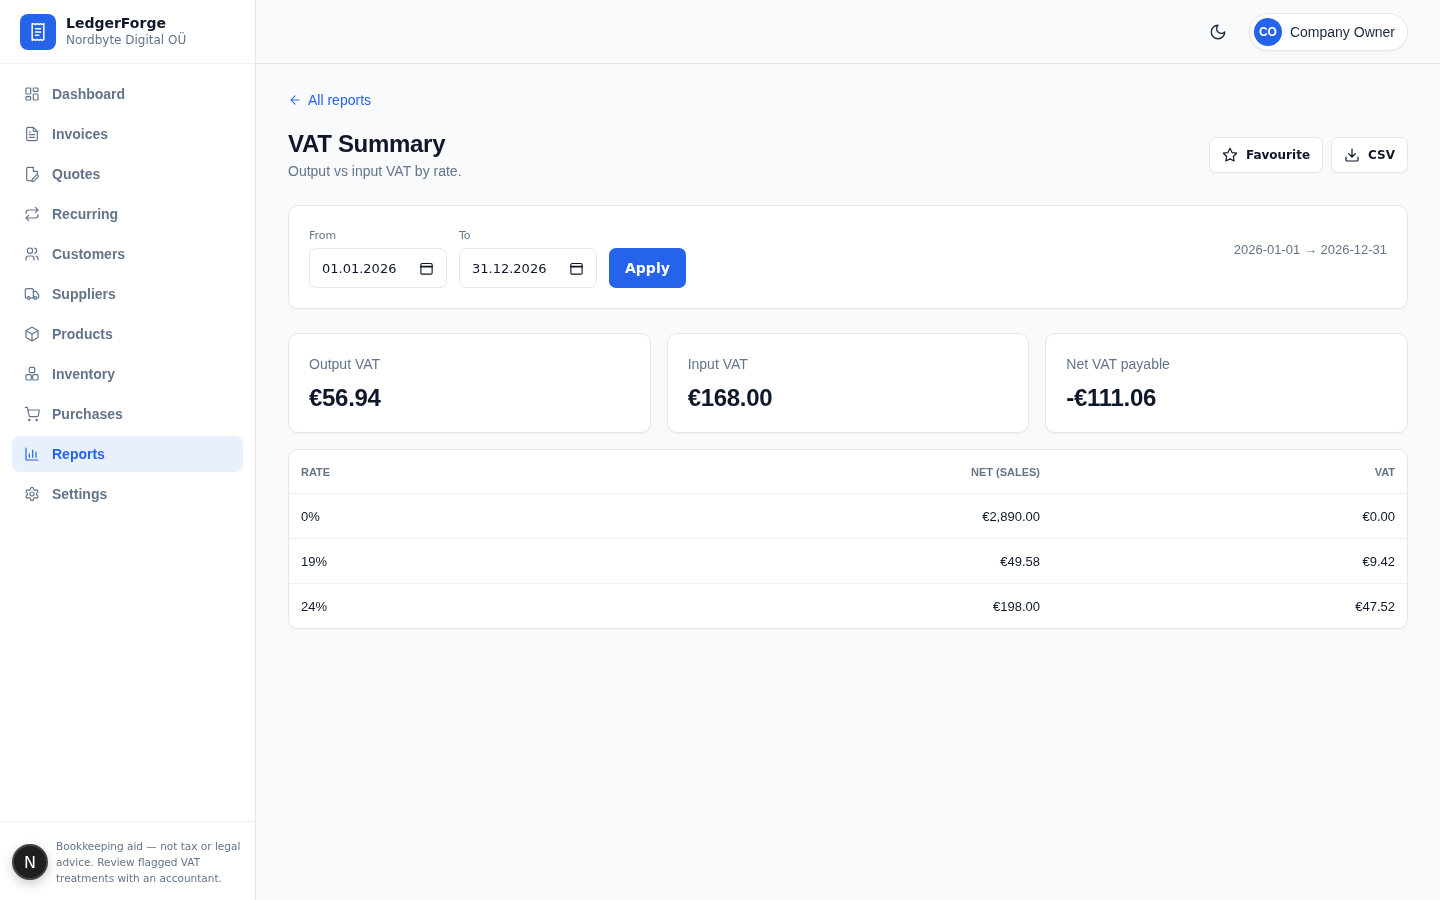 This screenshot has width=1440, height=900. What do you see at coordinates (1267, 31) in the screenshot?
I see `user-avatar: CO` at bounding box center [1267, 31].